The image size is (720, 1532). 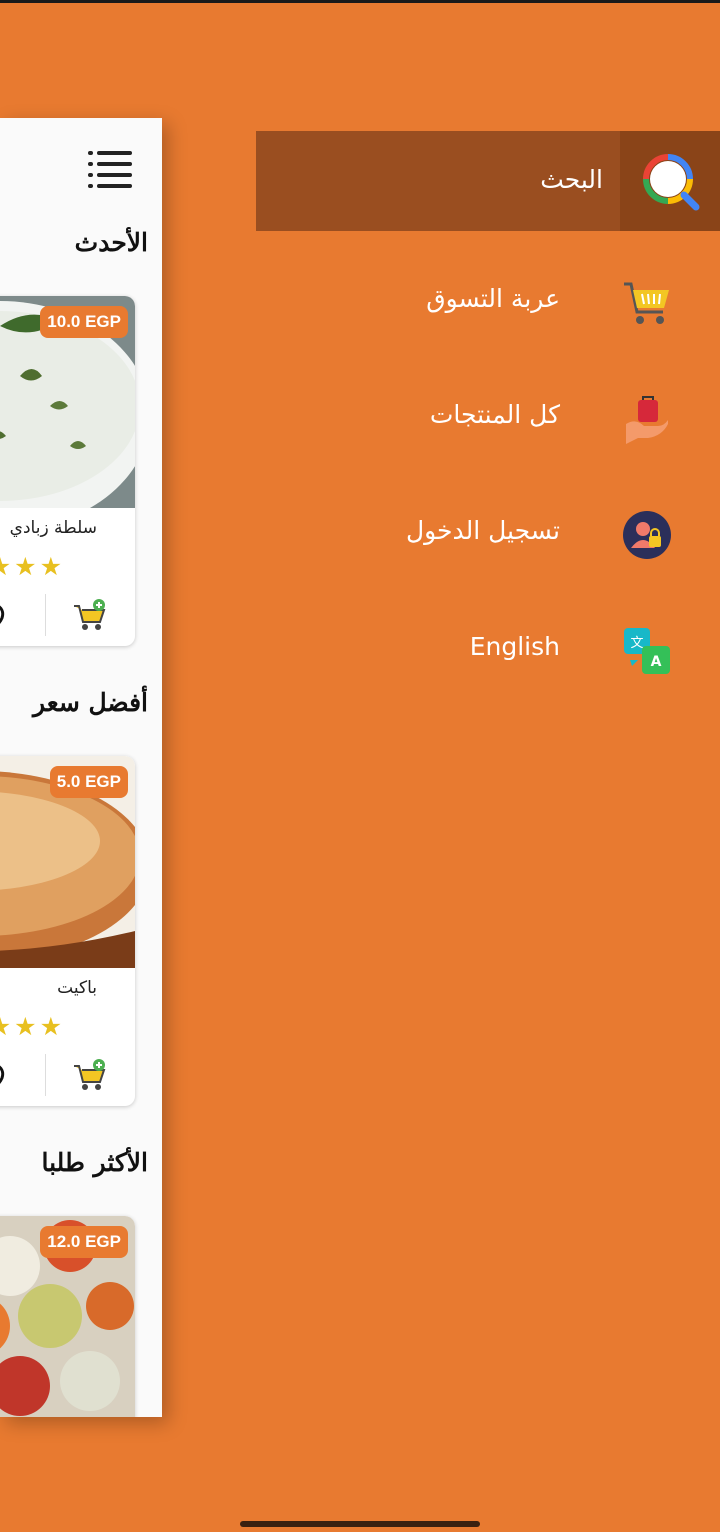 What do you see at coordinates (88, 782) in the screenshot?
I see `price-badge: 5.0 EGP` at bounding box center [88, 782].